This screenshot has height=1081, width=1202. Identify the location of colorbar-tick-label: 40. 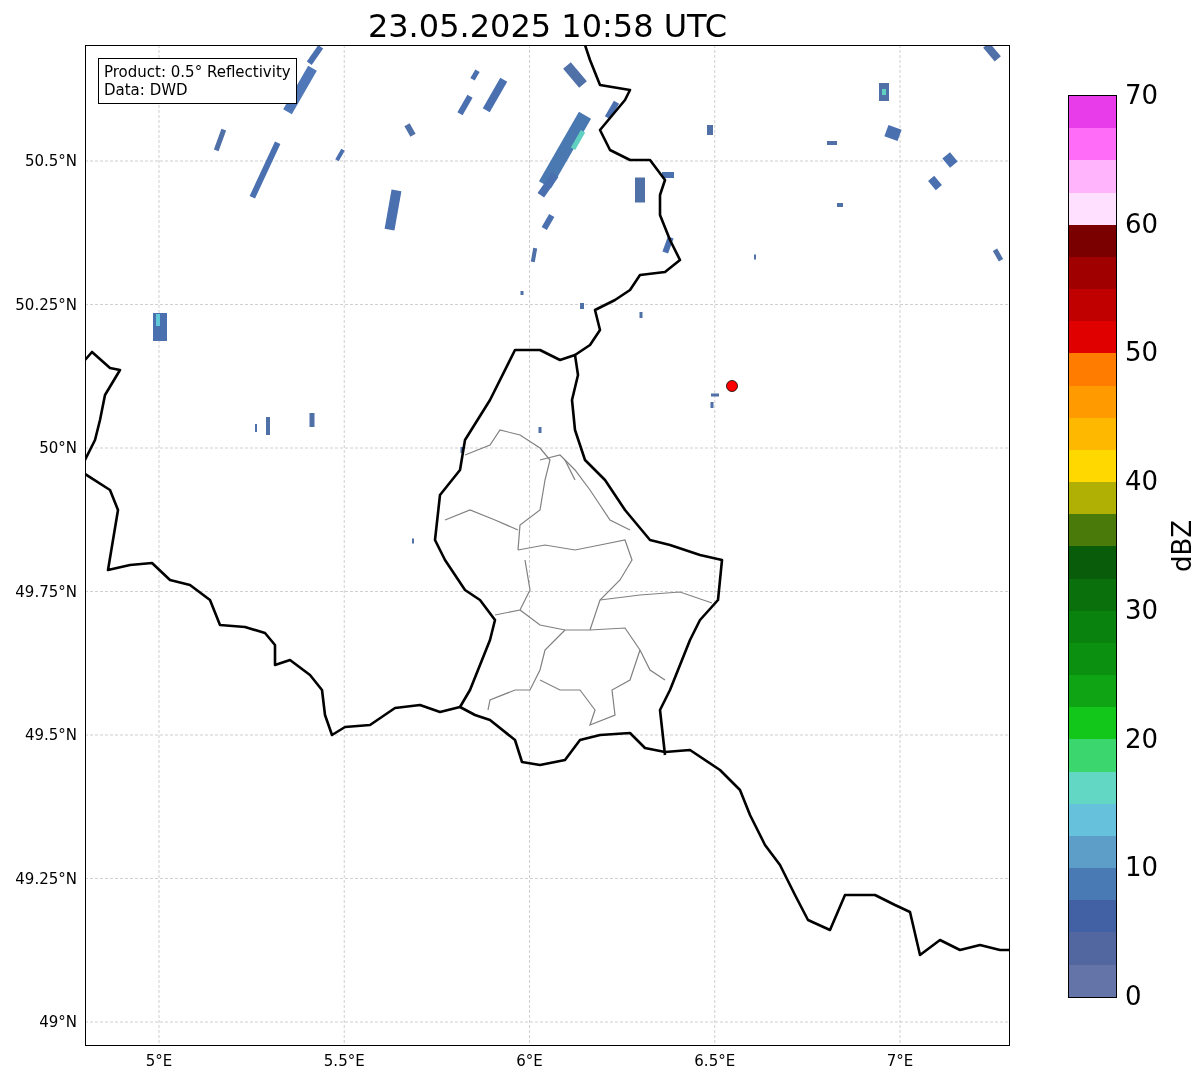
(1142, 481).